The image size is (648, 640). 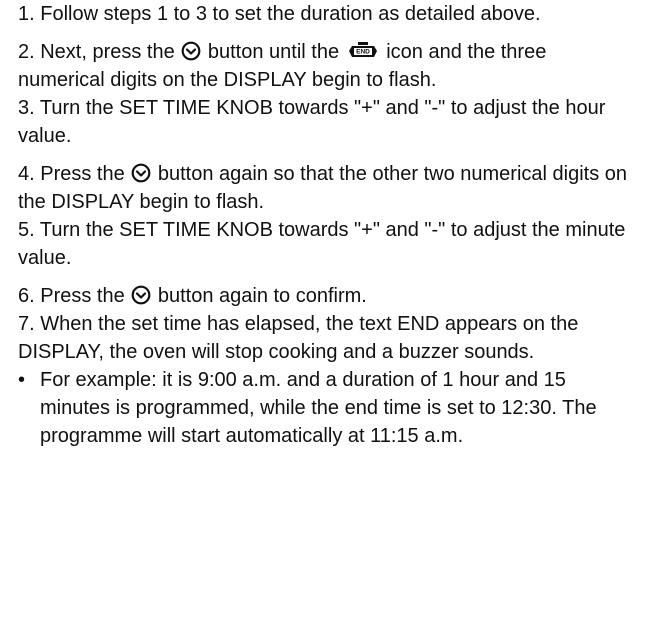 I want to click on step-4-text-a: 4. Press the, so click(x=71, y=174).